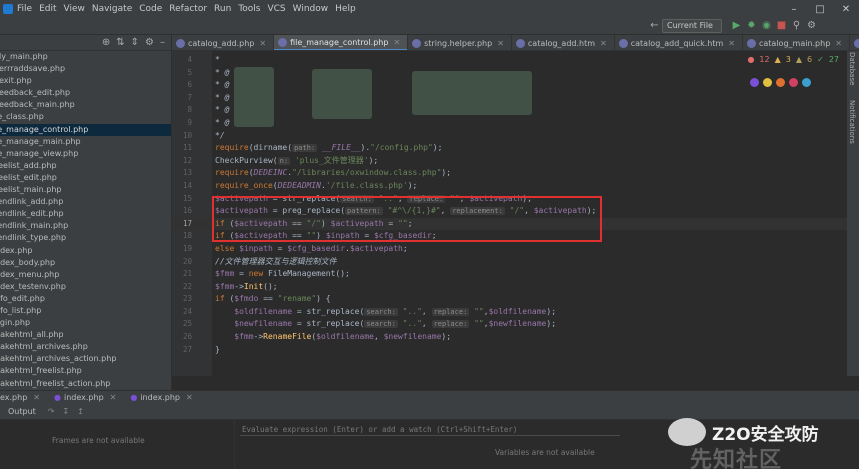 This screenshot has width=859, height=469. I want to click on editor-tab: catalog_add.htm ✕, so click(563, 42).